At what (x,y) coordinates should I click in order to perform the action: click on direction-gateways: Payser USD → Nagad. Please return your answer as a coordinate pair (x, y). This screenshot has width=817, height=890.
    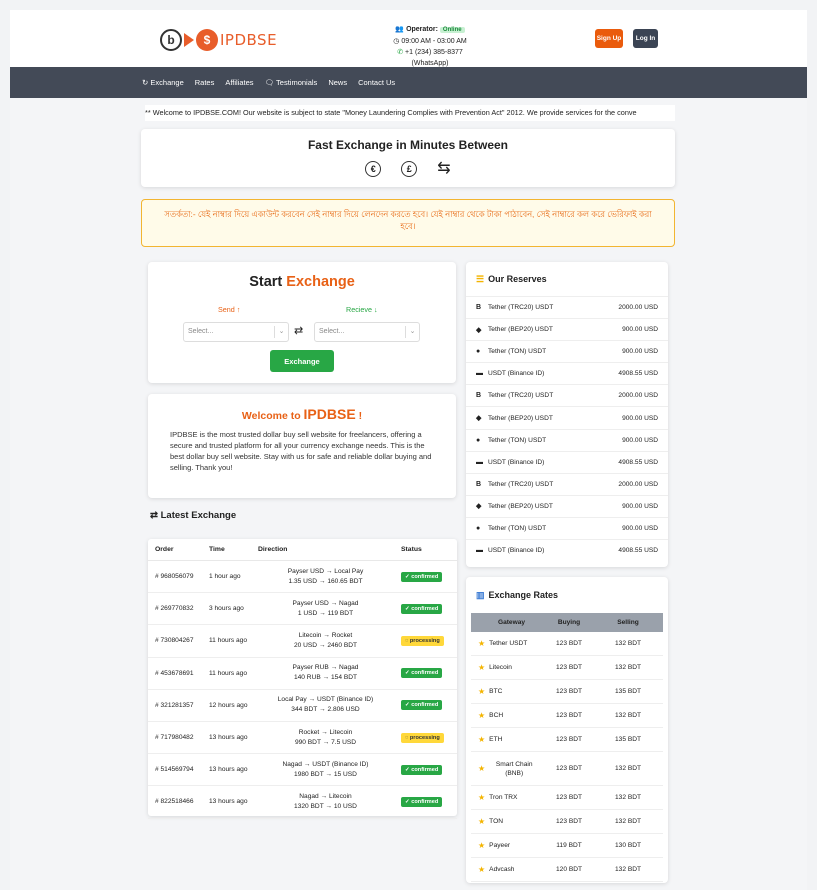
    Looking at the image, I should click on (325, 603).